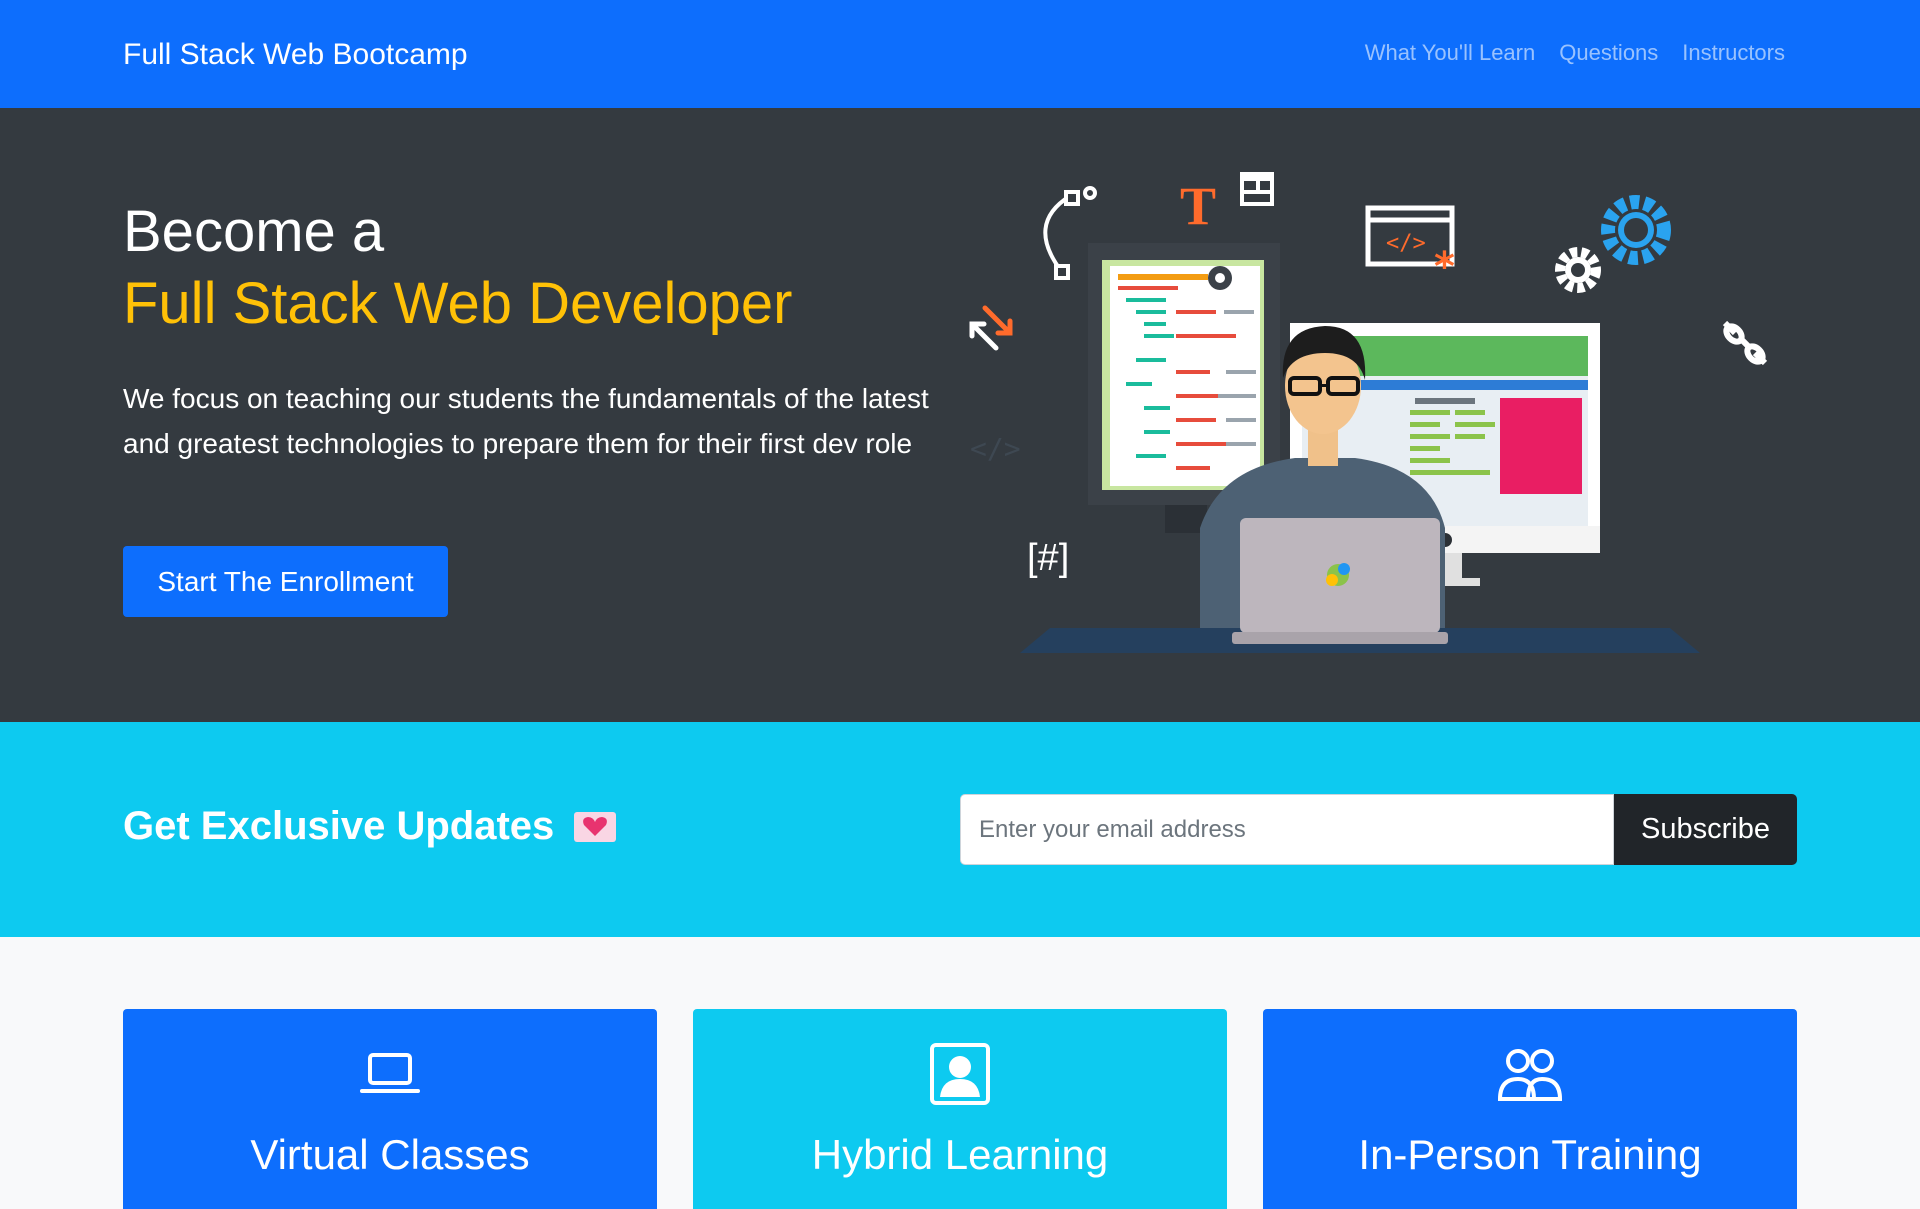  Describe the element at coordinates (960, 1154) in the screenshot. I see `card-title: Hybrid Learning` at that location.